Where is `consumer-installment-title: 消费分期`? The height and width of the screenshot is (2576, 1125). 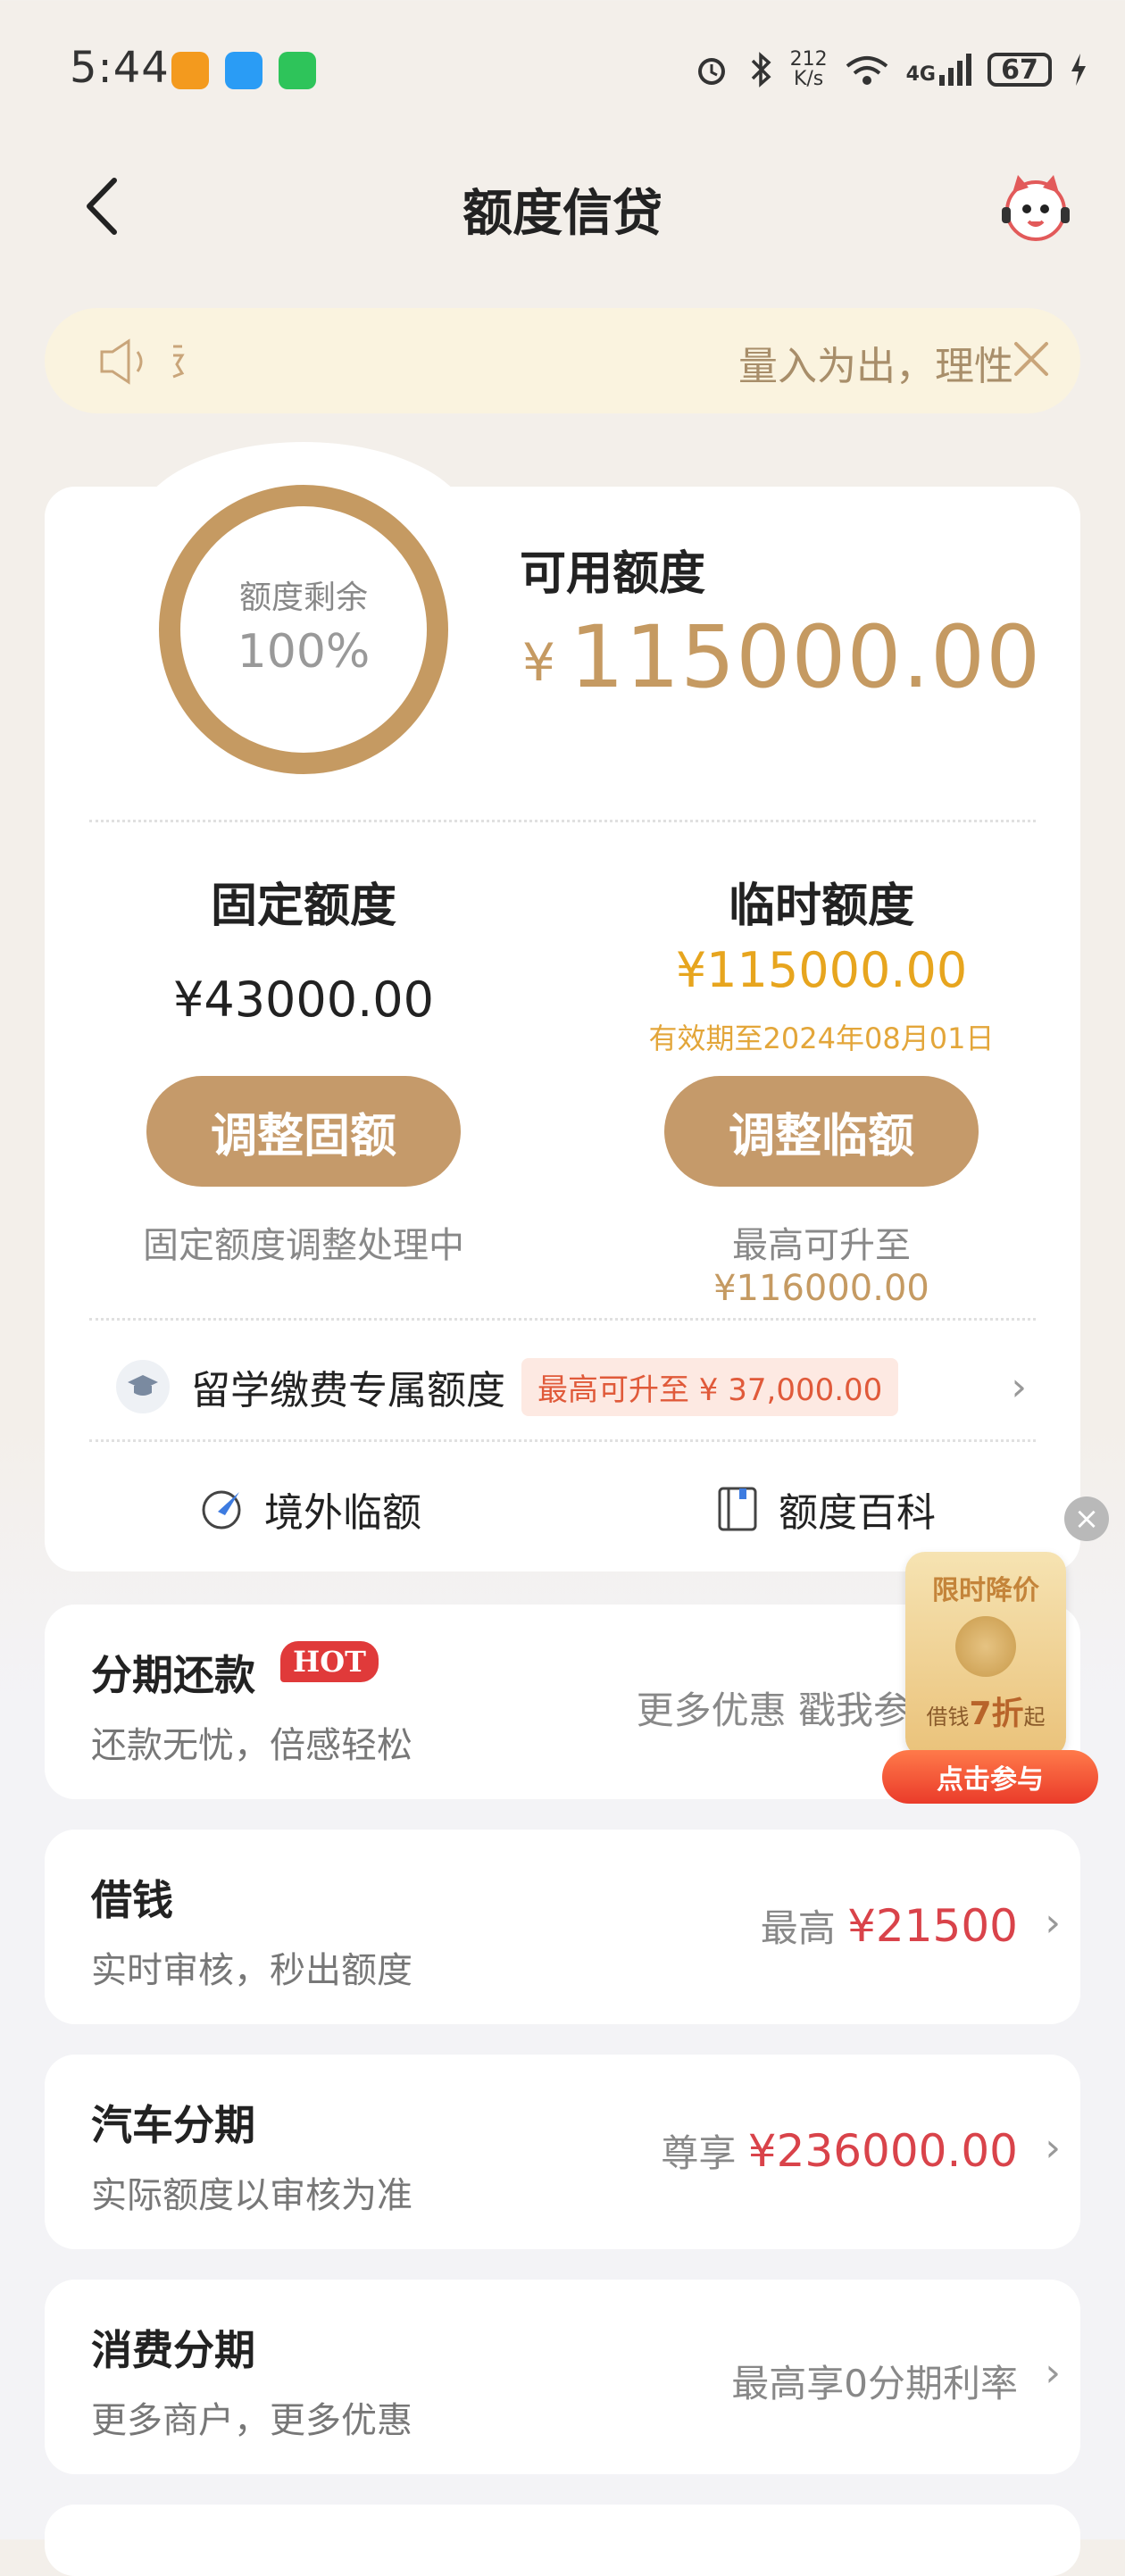 consumer-installment-title: 消费分期 is located at coordinates (173, 2350).